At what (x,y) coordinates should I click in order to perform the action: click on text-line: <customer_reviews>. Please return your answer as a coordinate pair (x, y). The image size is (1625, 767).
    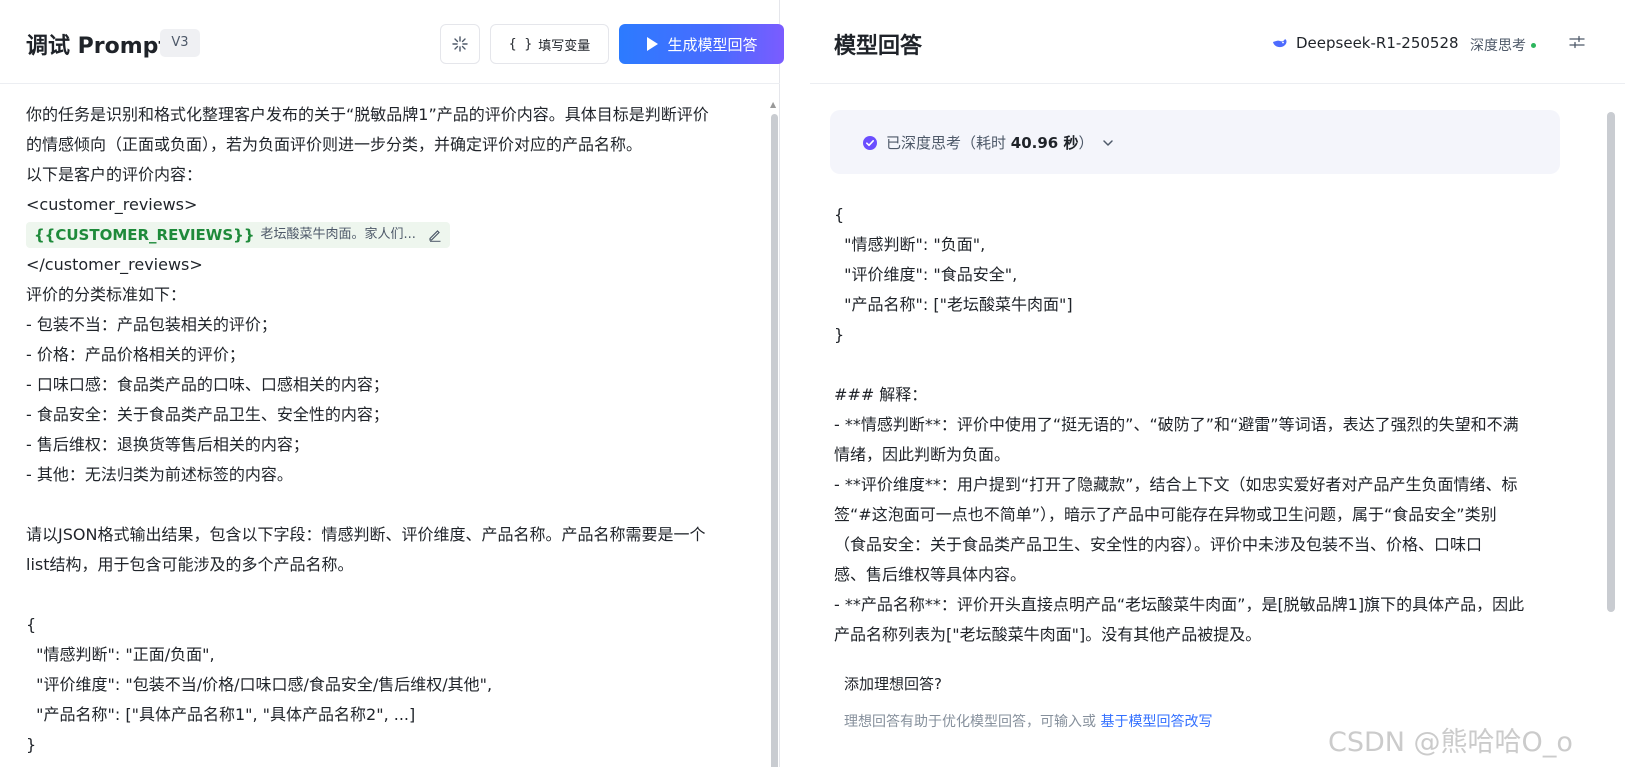
    Looking at the image, I should click on (112, 204).